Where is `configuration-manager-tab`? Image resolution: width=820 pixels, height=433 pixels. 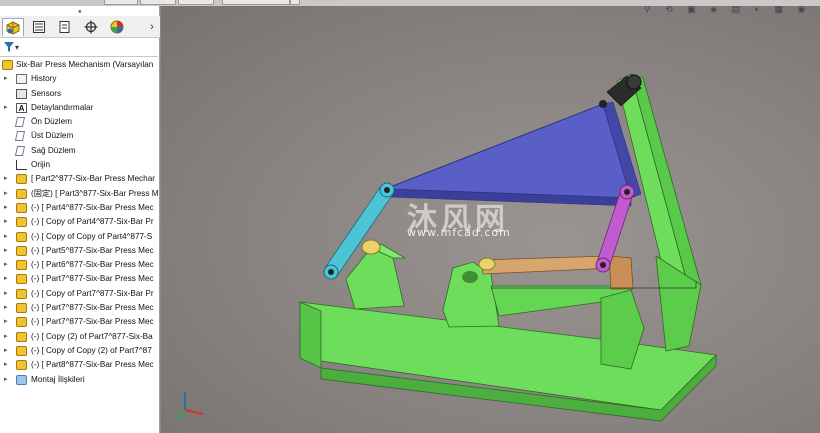
configuration-manager-tab is located at coordinates (65, 27).